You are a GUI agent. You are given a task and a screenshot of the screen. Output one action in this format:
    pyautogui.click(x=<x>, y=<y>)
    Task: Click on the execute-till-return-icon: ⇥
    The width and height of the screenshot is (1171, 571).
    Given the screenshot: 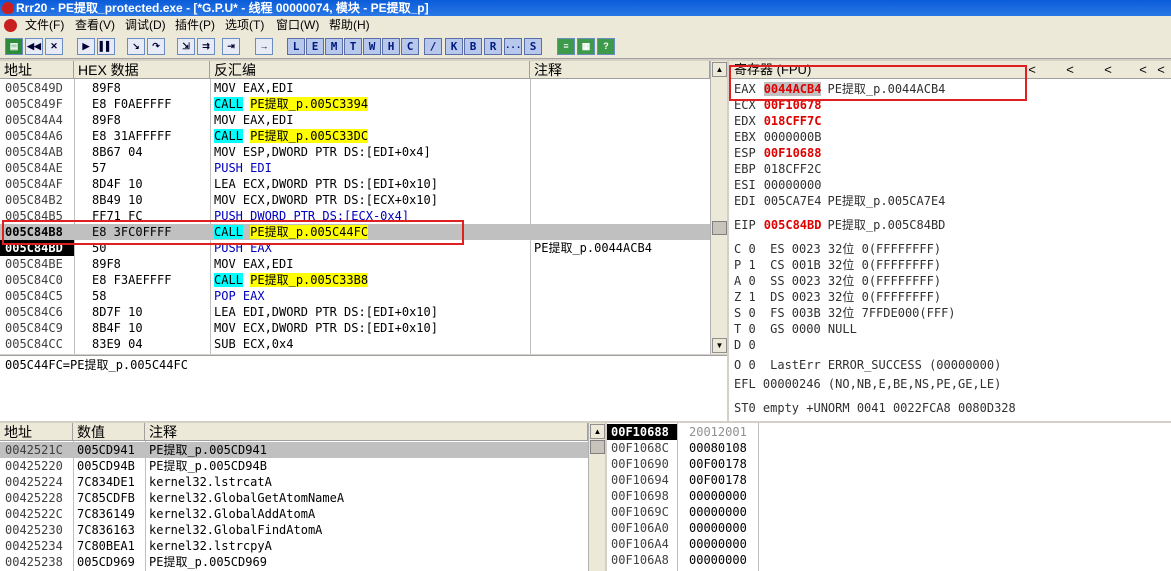 What is the action you would take?
    pyautogui.click(x=231, y=46)
    